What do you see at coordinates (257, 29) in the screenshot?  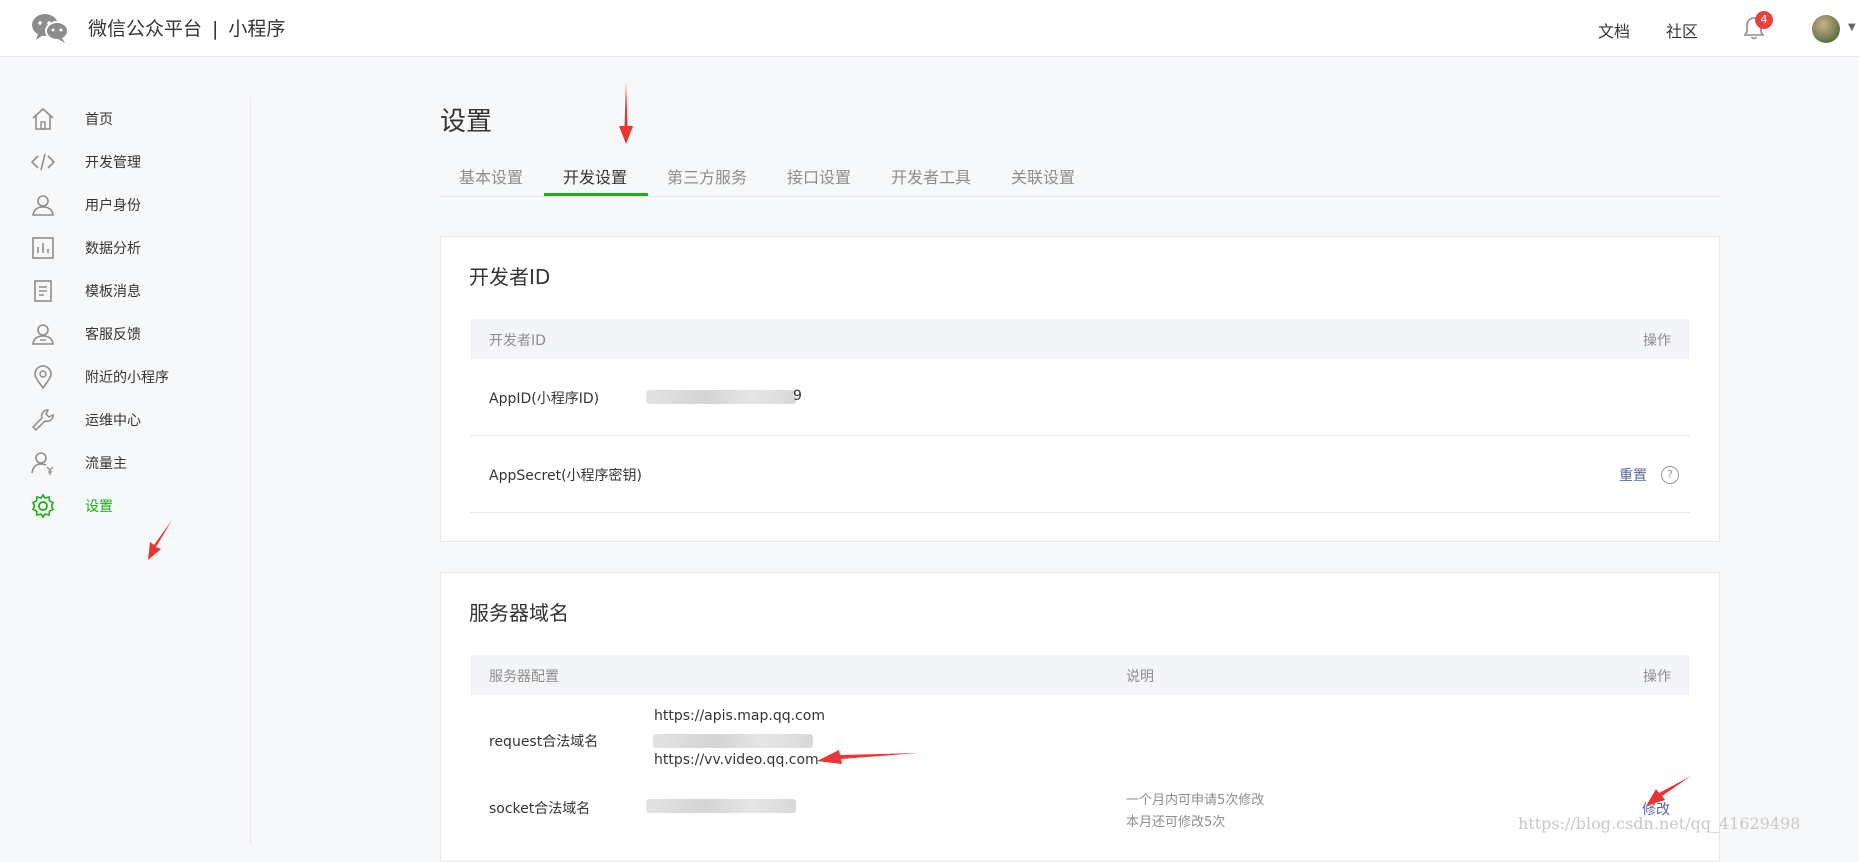 I see `product-name: 小程序` at bounding box center [257, 29].